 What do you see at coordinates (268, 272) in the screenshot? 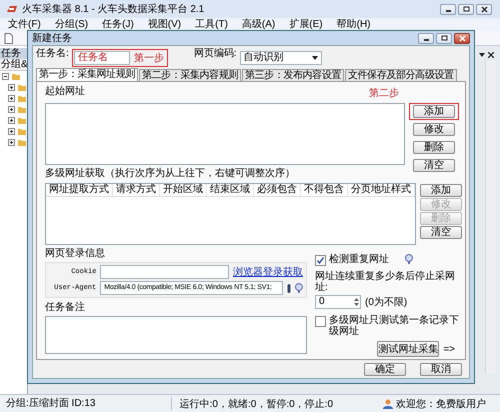
I see `browser-login-link: 浏览器登录获取` at bounding box center [268, 272].